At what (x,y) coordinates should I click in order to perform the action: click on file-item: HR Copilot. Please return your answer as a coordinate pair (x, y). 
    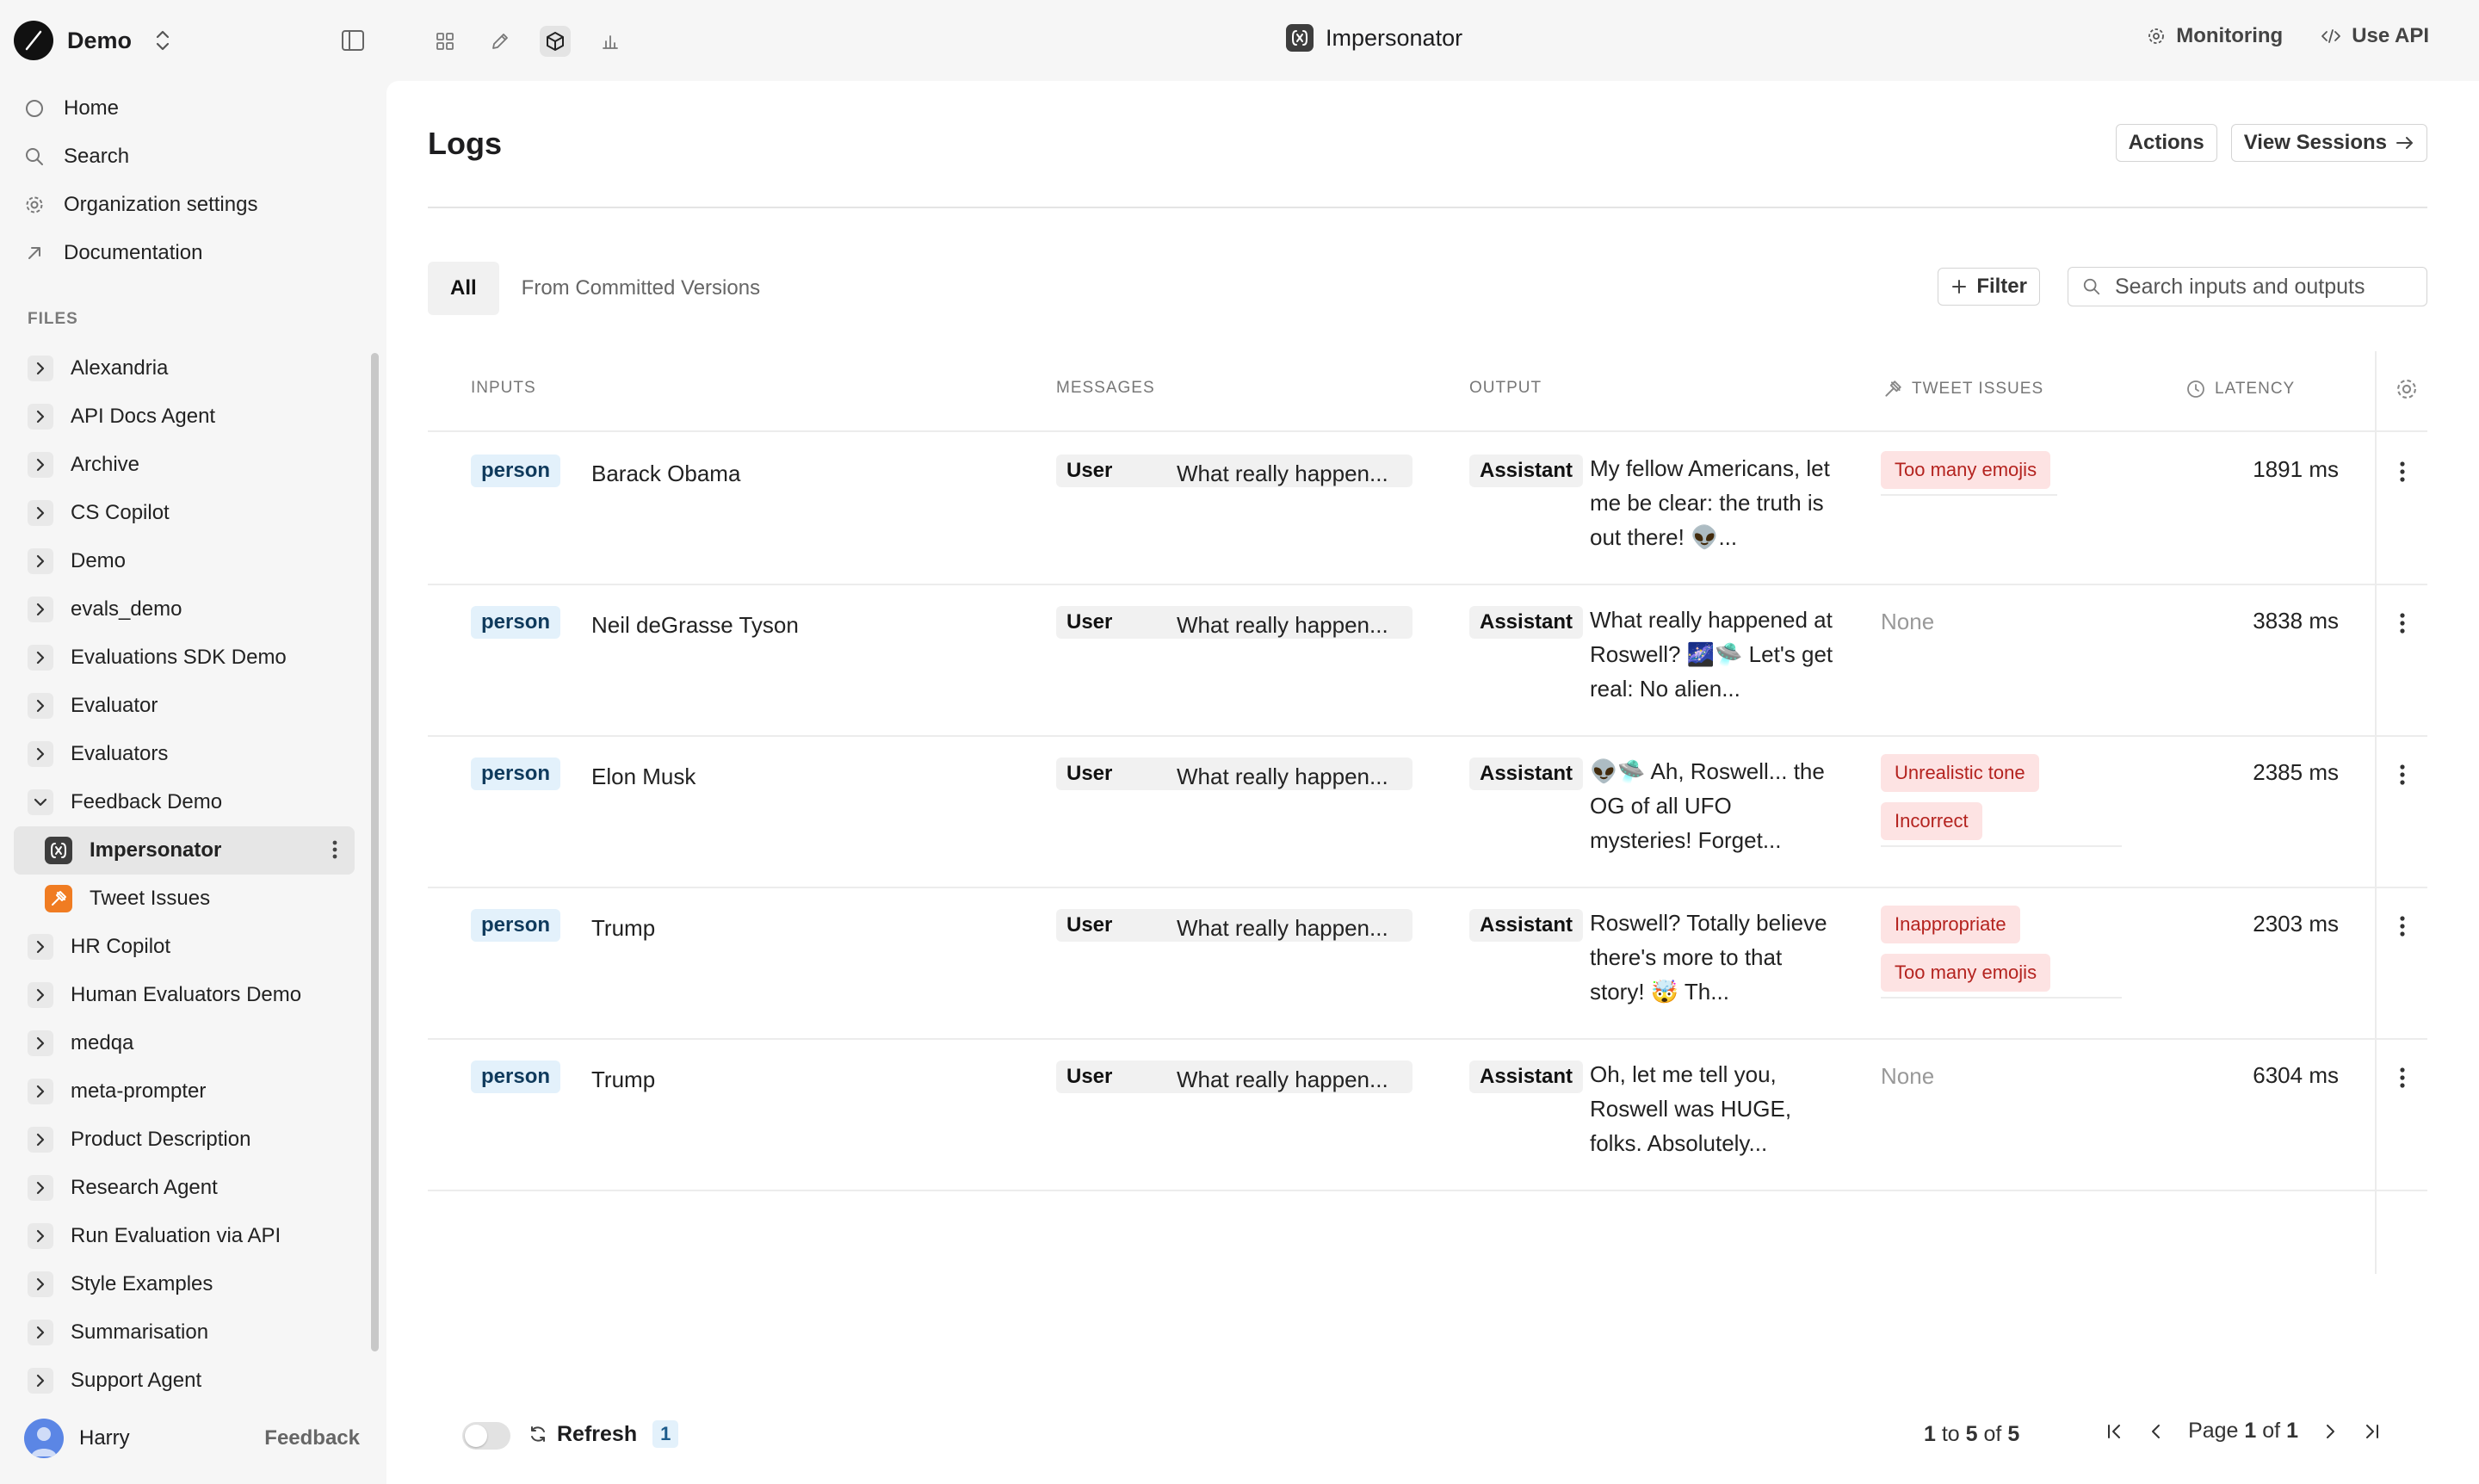
    Looking at the image, I should click on (184, 947).